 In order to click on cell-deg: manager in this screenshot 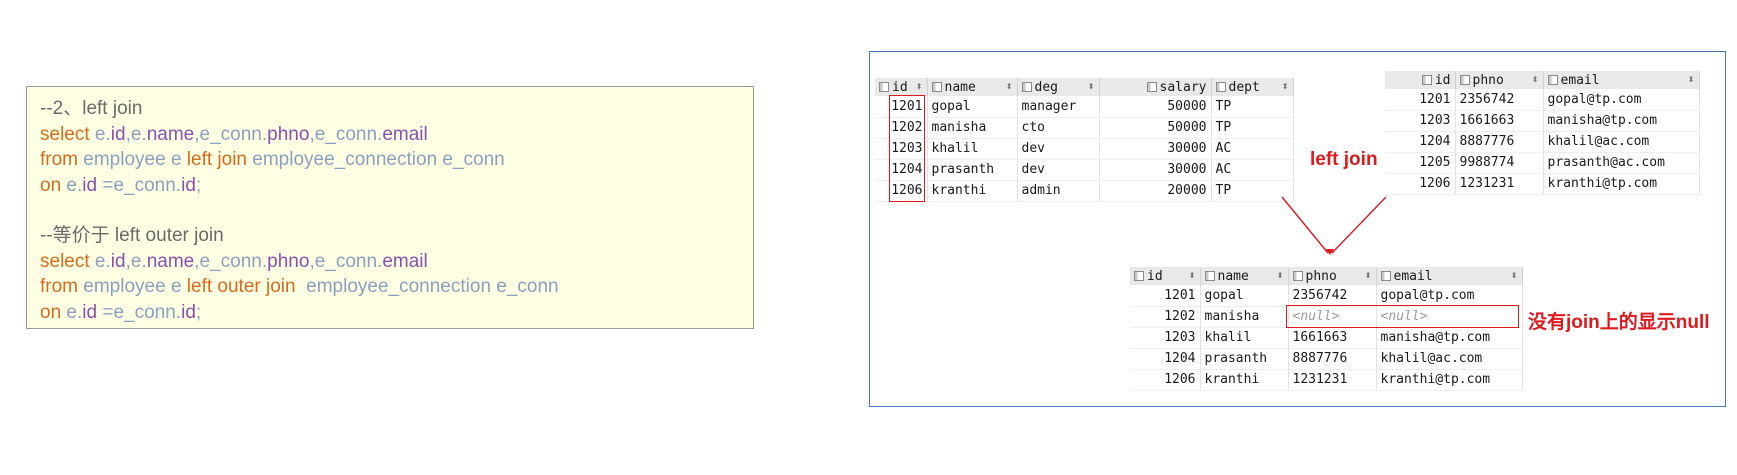, I will do `click(1058, 107)`.